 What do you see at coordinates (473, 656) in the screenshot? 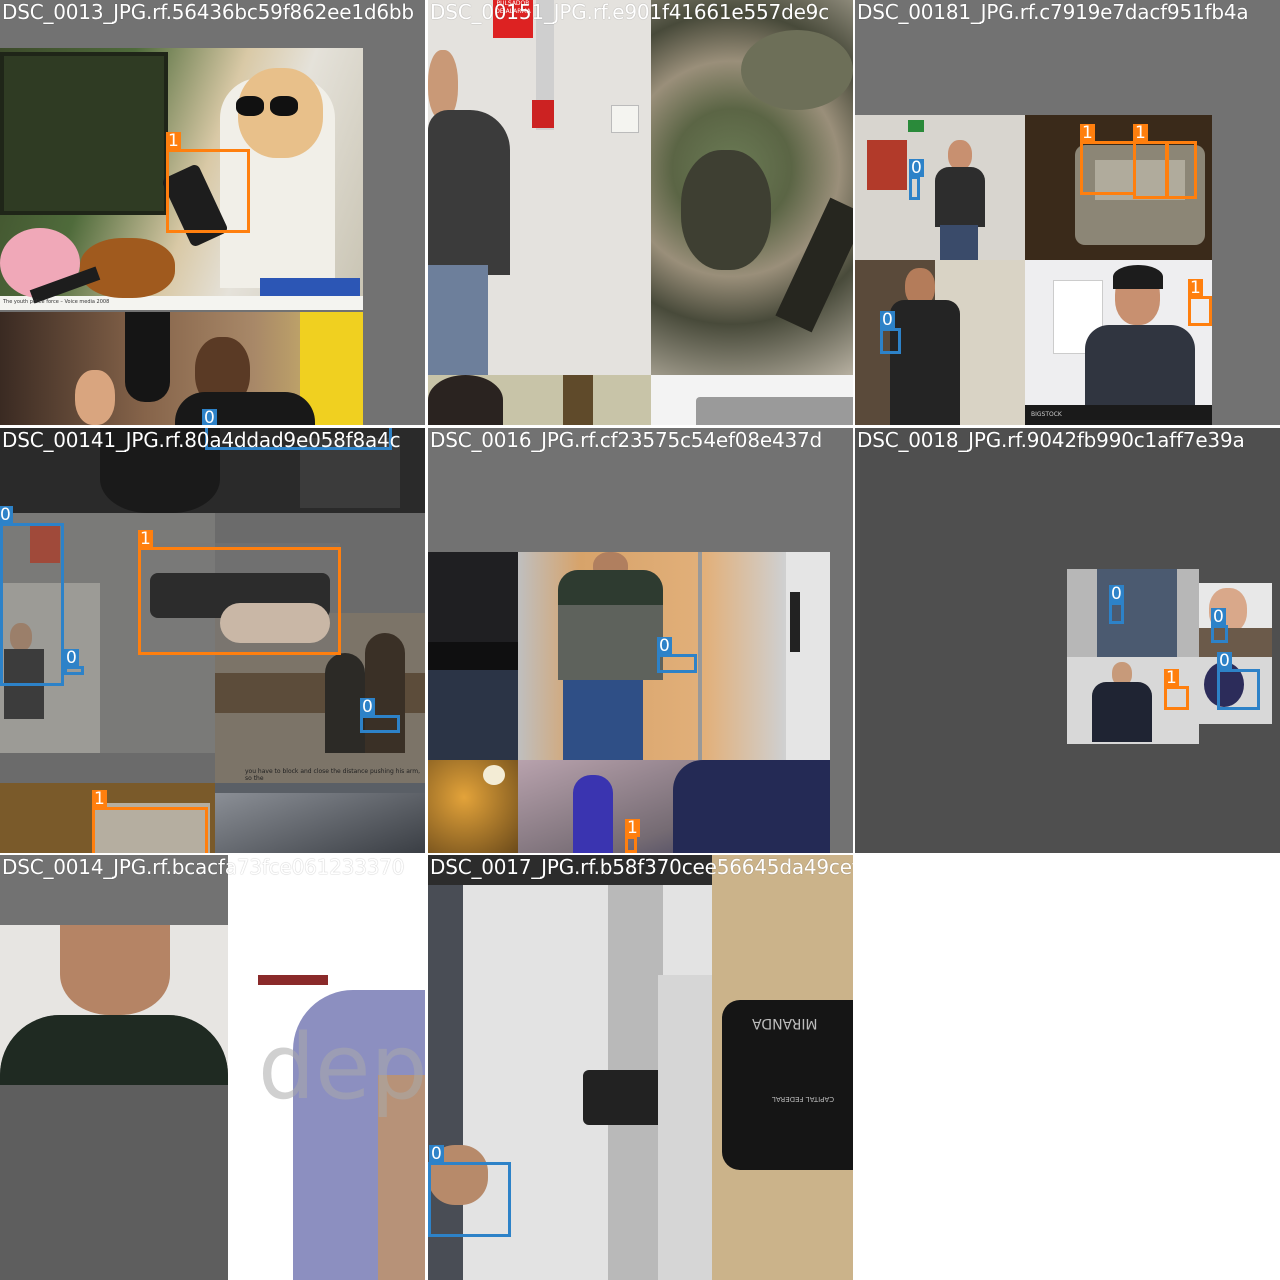
I see `photo-jeans-belt` at bounding box center [473, 656].